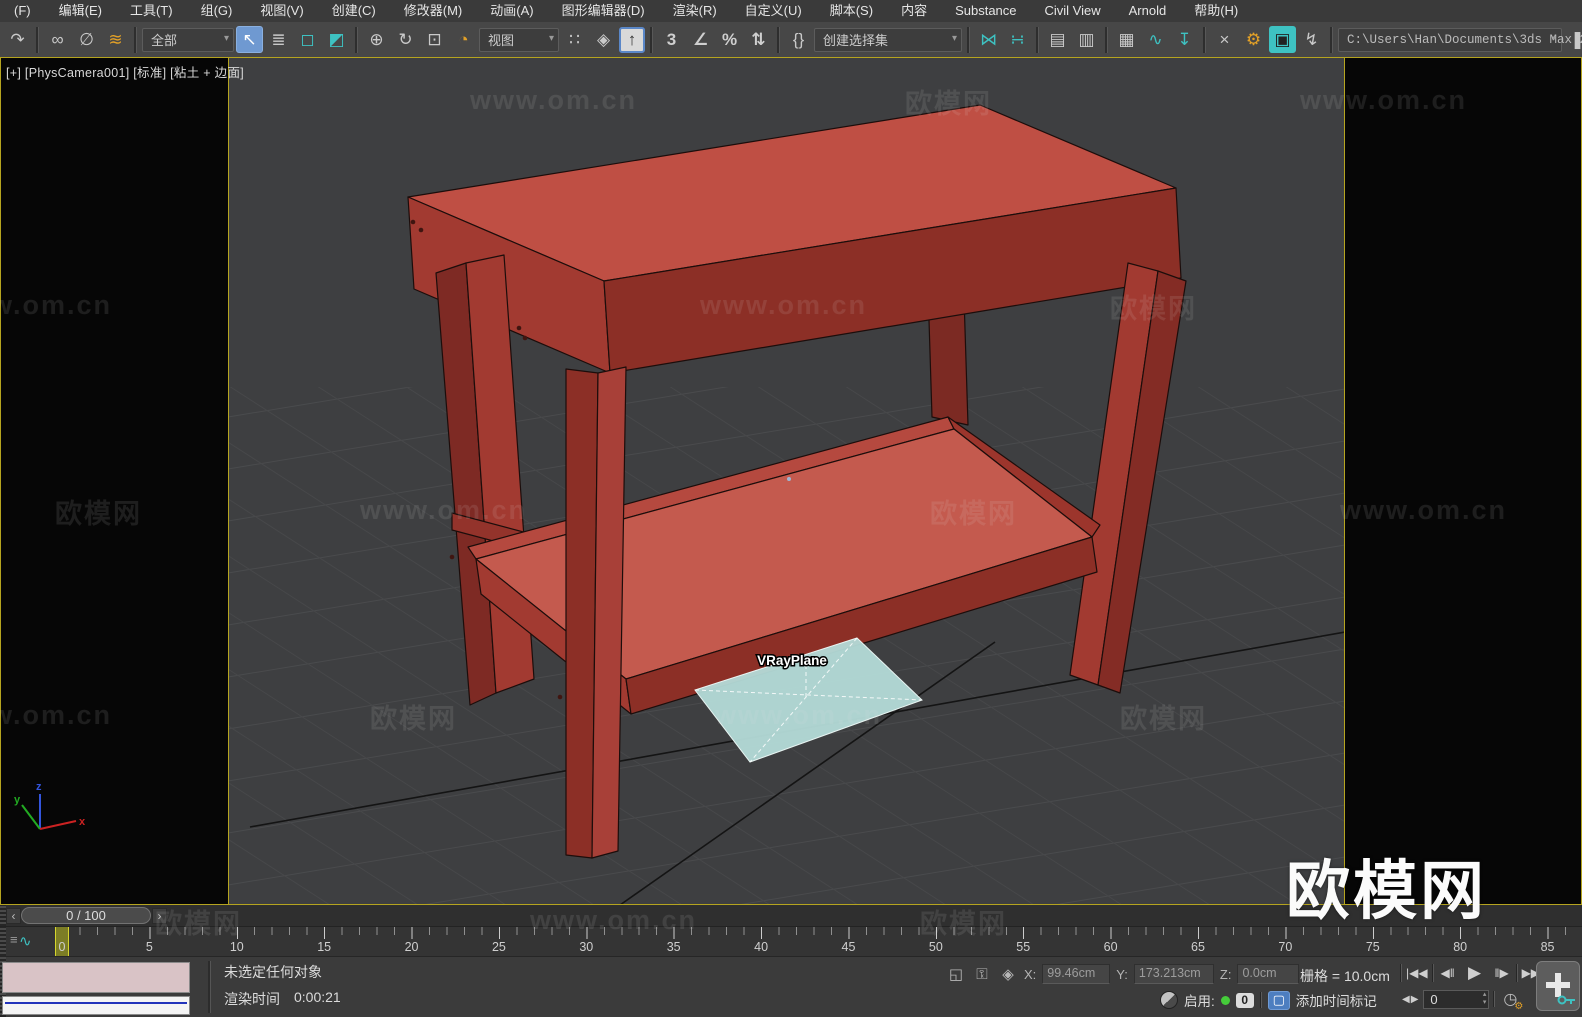 The width and height of the screenshot is (1582, 1017). Describe the element at coordinates (115, 39) in the screenshot. I see `bind-to-spacewarp-icon: ≋` at that location.